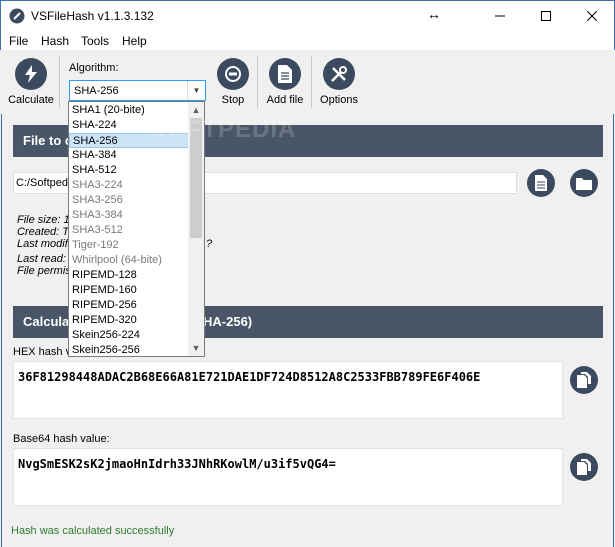 Image resolution: width=615 pixels, height=547 pixels. What do you see at coordinates (17, 16) in the screenshot?
I see `app-logo-icon` at bounding box center [17, 16].